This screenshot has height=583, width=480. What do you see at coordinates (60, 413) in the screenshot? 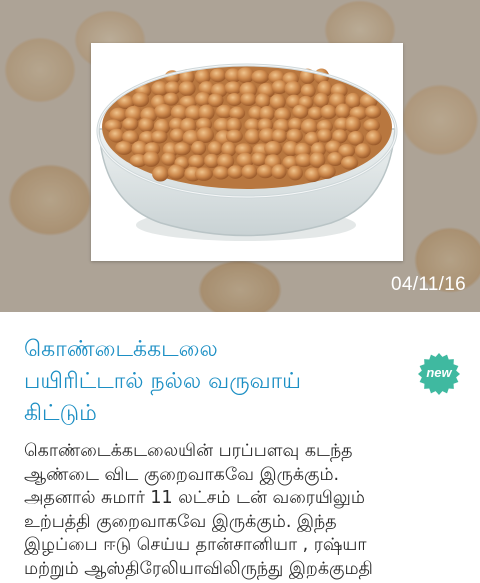
I see `headline-line: கிட்டும்` at bounding box center [60, 413].